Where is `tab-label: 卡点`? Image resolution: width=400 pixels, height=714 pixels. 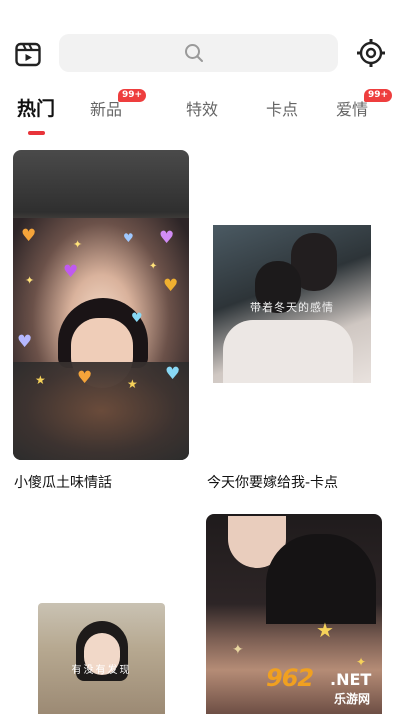 tab-label: 卡点 is located at coordinates (282, 109).